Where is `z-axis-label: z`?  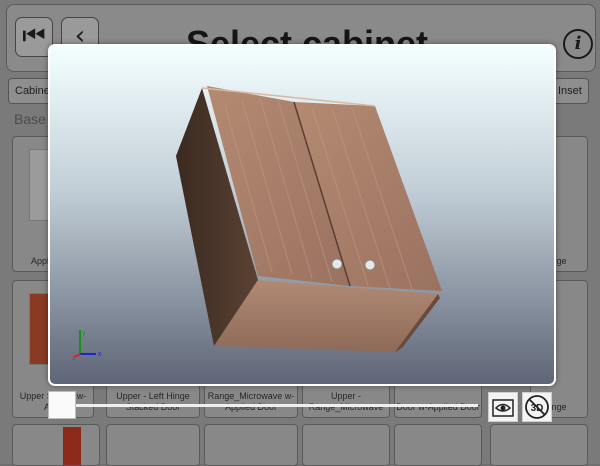 z-axis-label: z is located at coordinates (74, 357).